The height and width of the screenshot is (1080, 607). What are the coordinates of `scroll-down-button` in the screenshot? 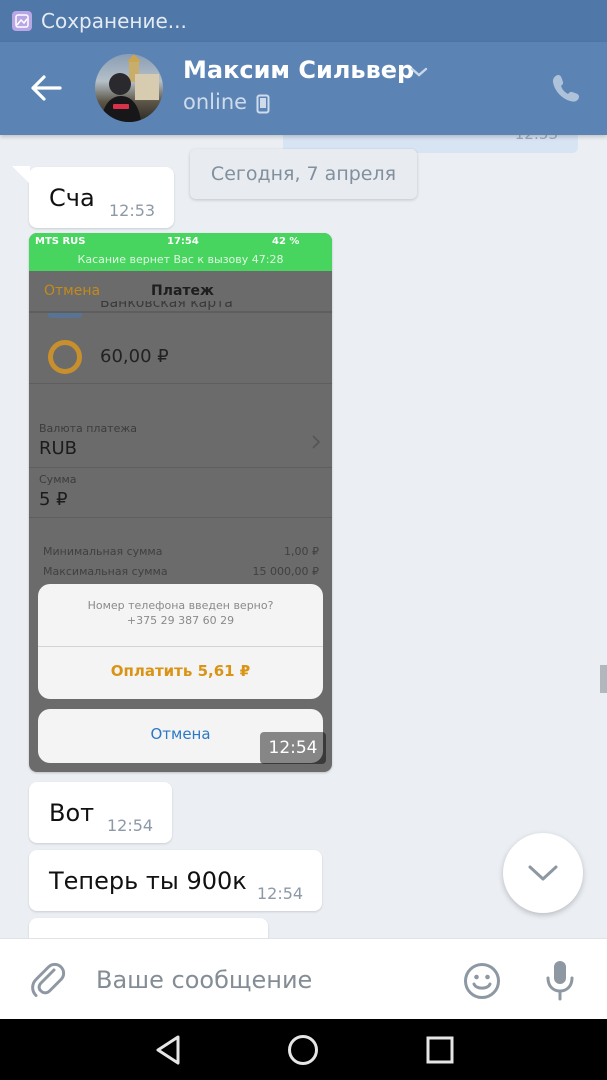 It's located at (543, 873).